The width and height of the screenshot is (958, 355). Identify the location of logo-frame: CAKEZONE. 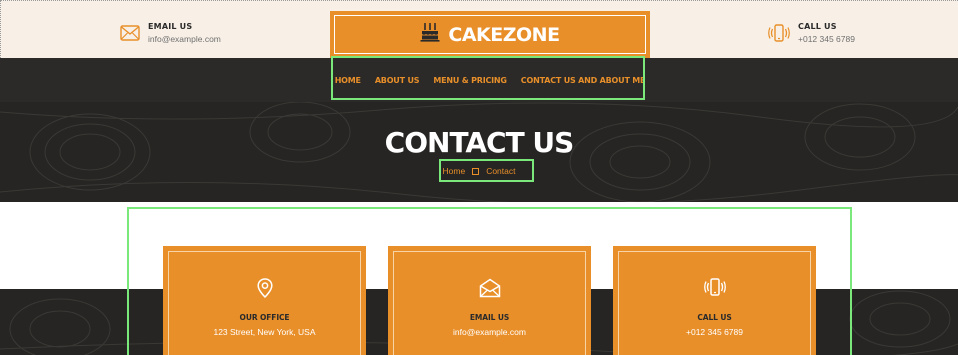
(490, 34).